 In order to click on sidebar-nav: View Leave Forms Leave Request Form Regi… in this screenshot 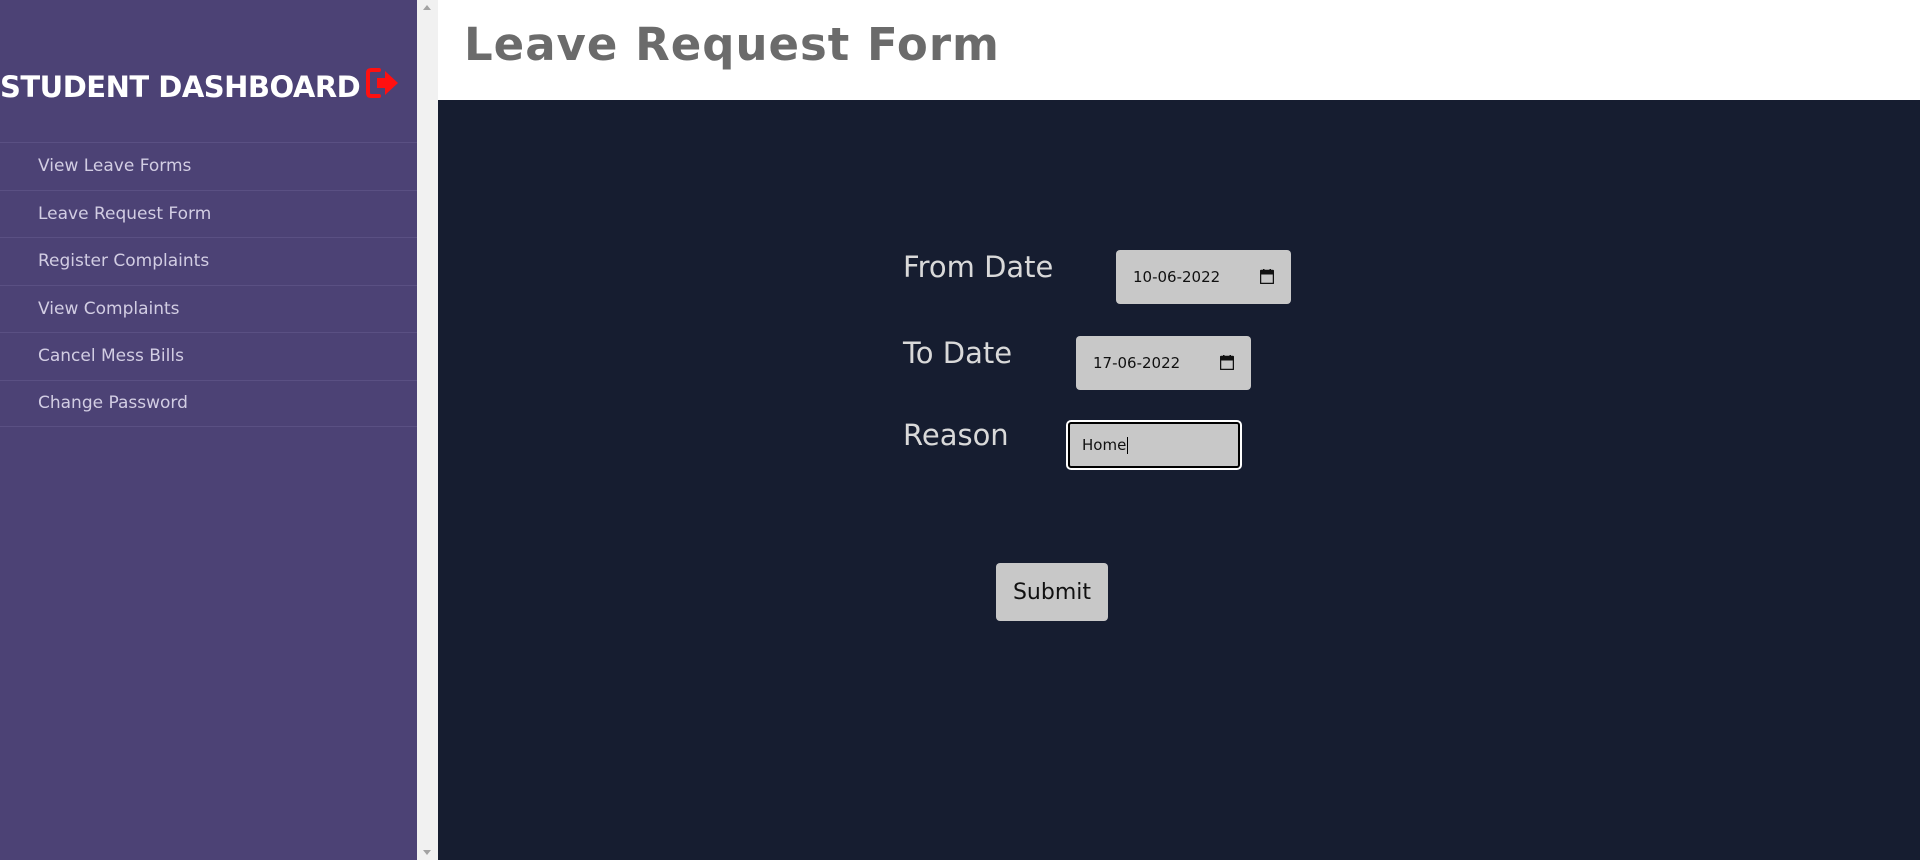, I will do `click(208, 284)`.